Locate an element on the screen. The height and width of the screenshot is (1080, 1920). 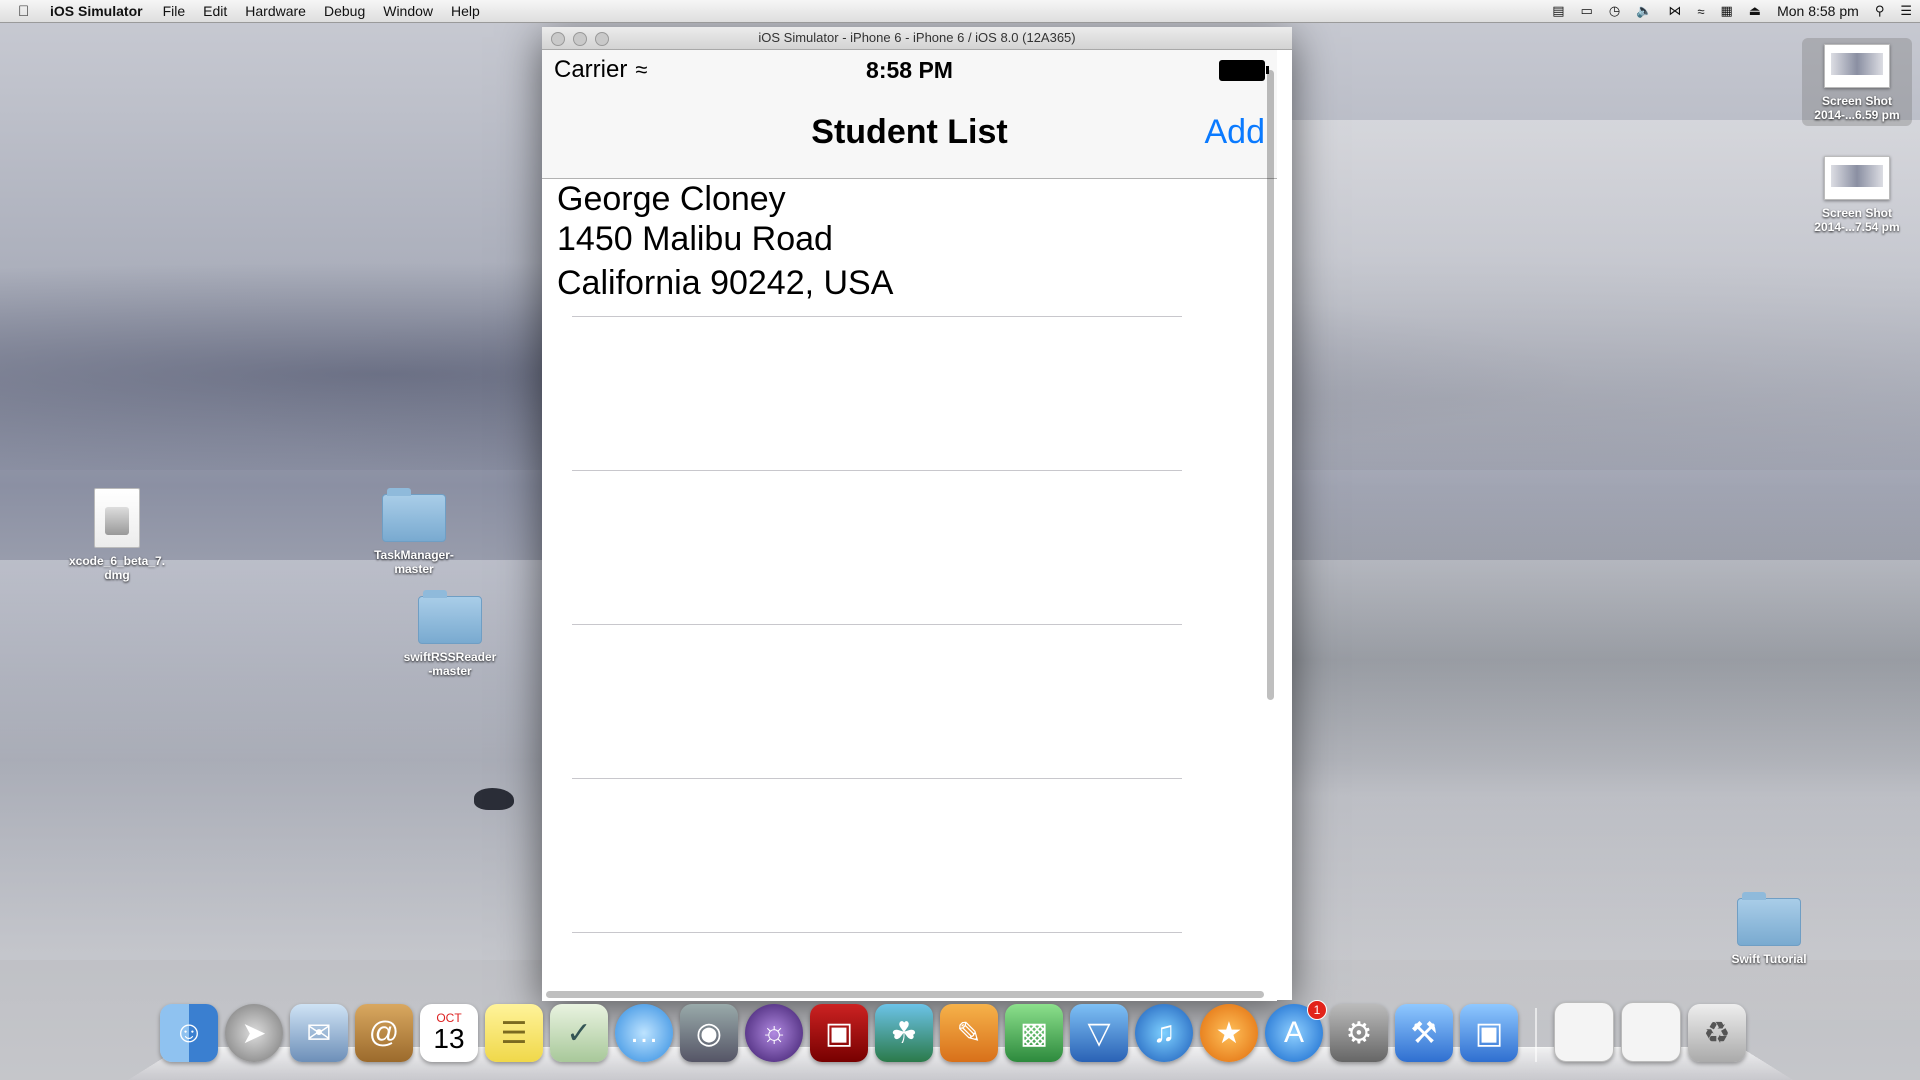
menu-window: Window is located at coordinates (408, 11).